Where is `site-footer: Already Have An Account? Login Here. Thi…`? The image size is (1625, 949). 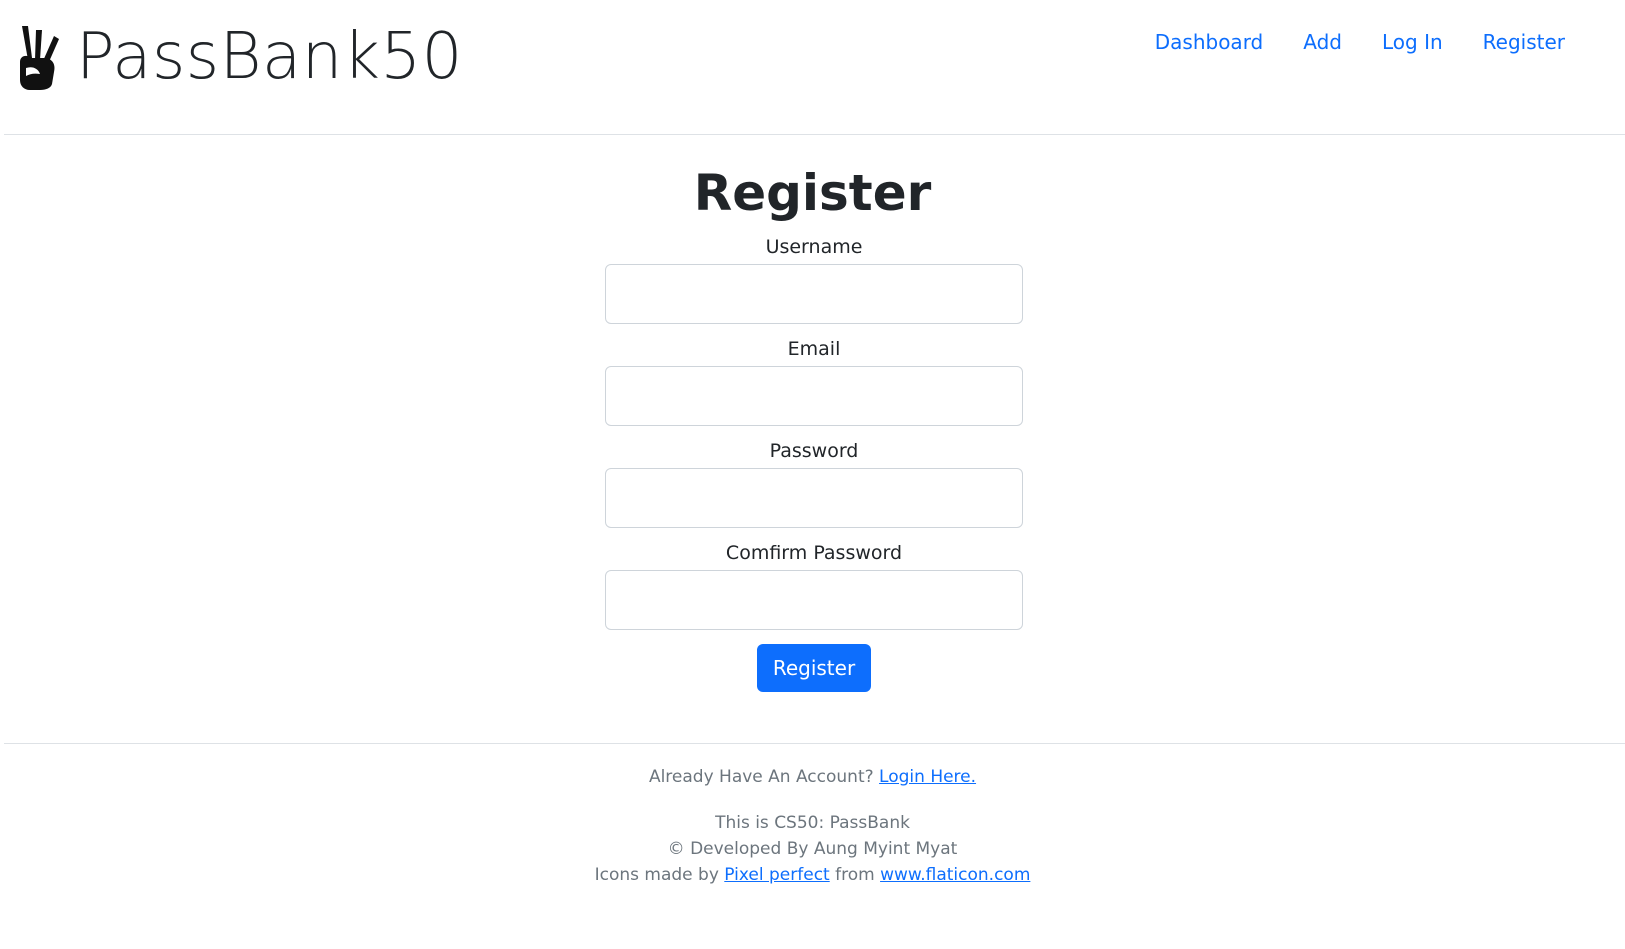
site-footer: Already Have An Account? Login Here. Thi… is located at coordinates (812, 826).